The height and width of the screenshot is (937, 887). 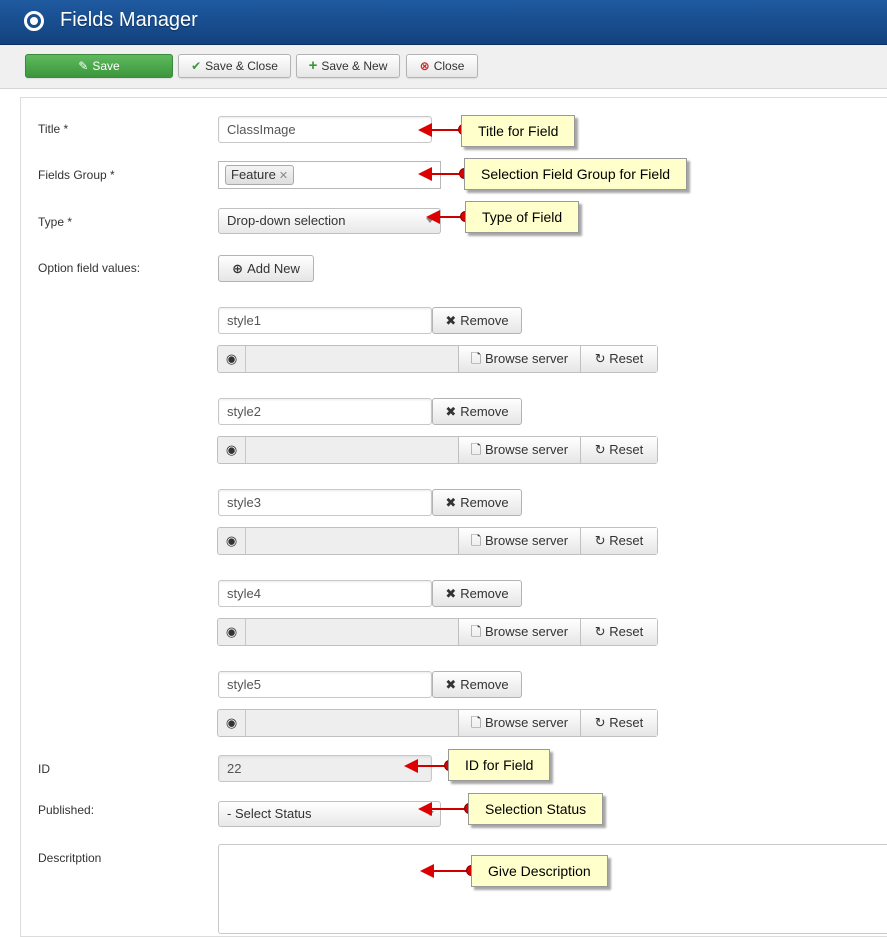 I want to click on toolbar: ✎ Save ✔ Save & Close + Save & New ⊗ Close, so click(x=443, y=67).